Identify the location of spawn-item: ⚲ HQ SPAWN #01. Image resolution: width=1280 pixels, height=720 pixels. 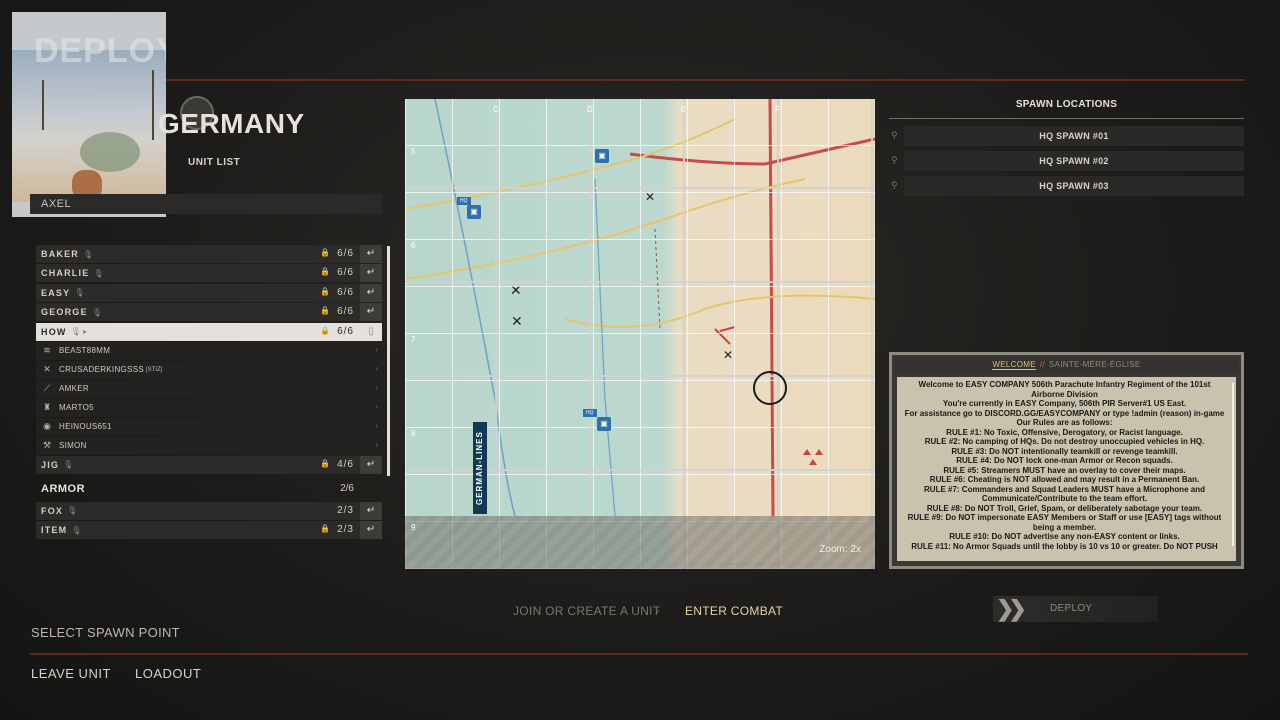
(1066, 136).